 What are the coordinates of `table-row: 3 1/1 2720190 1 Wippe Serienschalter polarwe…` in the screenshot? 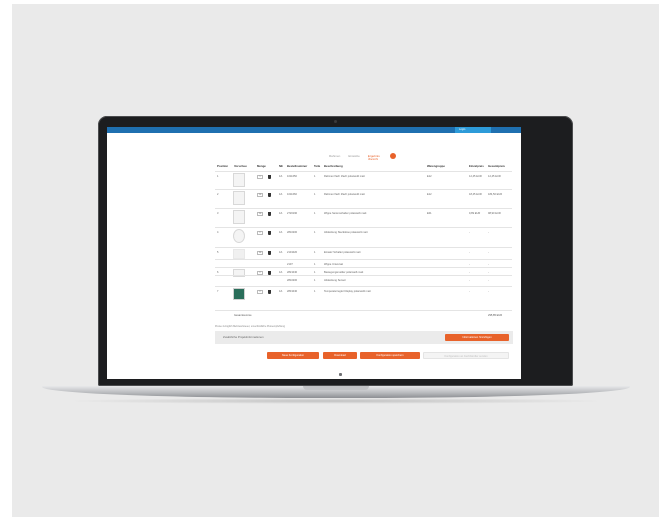 It's located at (314, 215).